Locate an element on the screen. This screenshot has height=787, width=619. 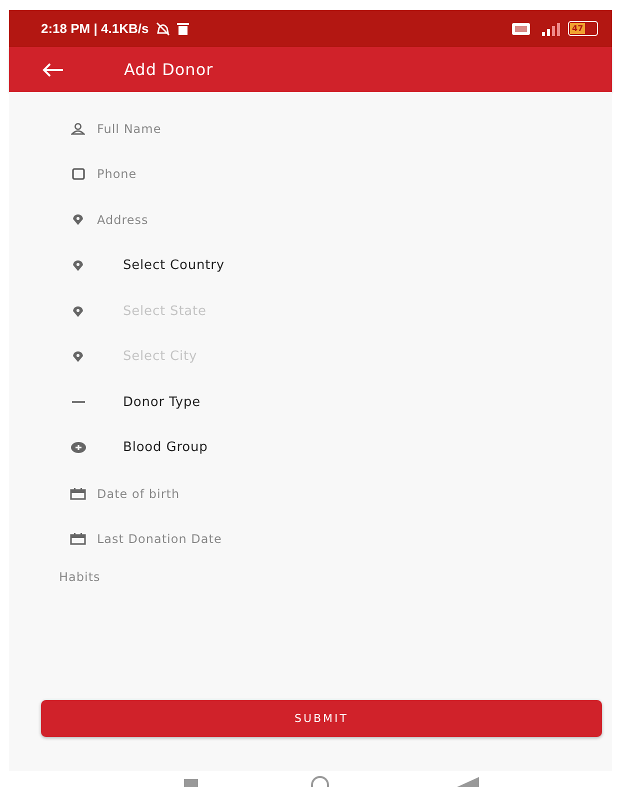
plus-circle-icon is located at coordinates (78, 448).